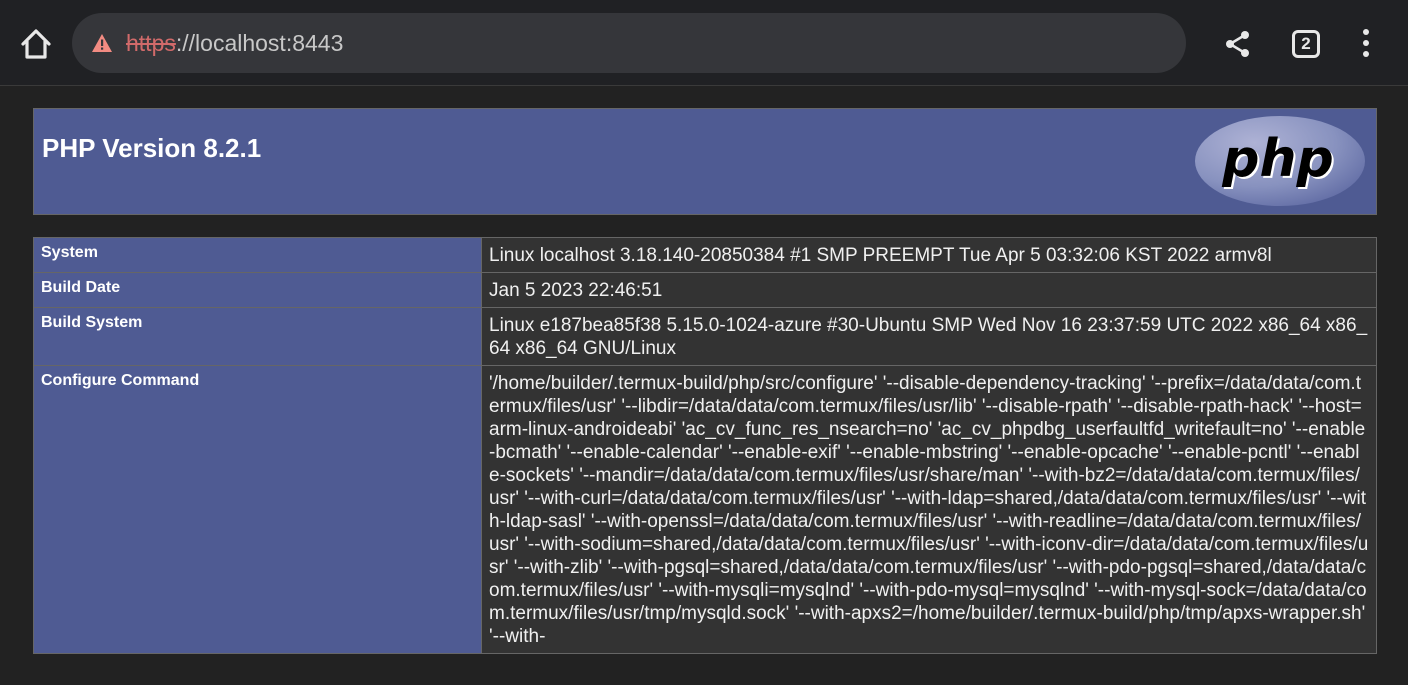 This screenshot has width=1408, height=685. I want to click on warning-icon, so click(102, 43).